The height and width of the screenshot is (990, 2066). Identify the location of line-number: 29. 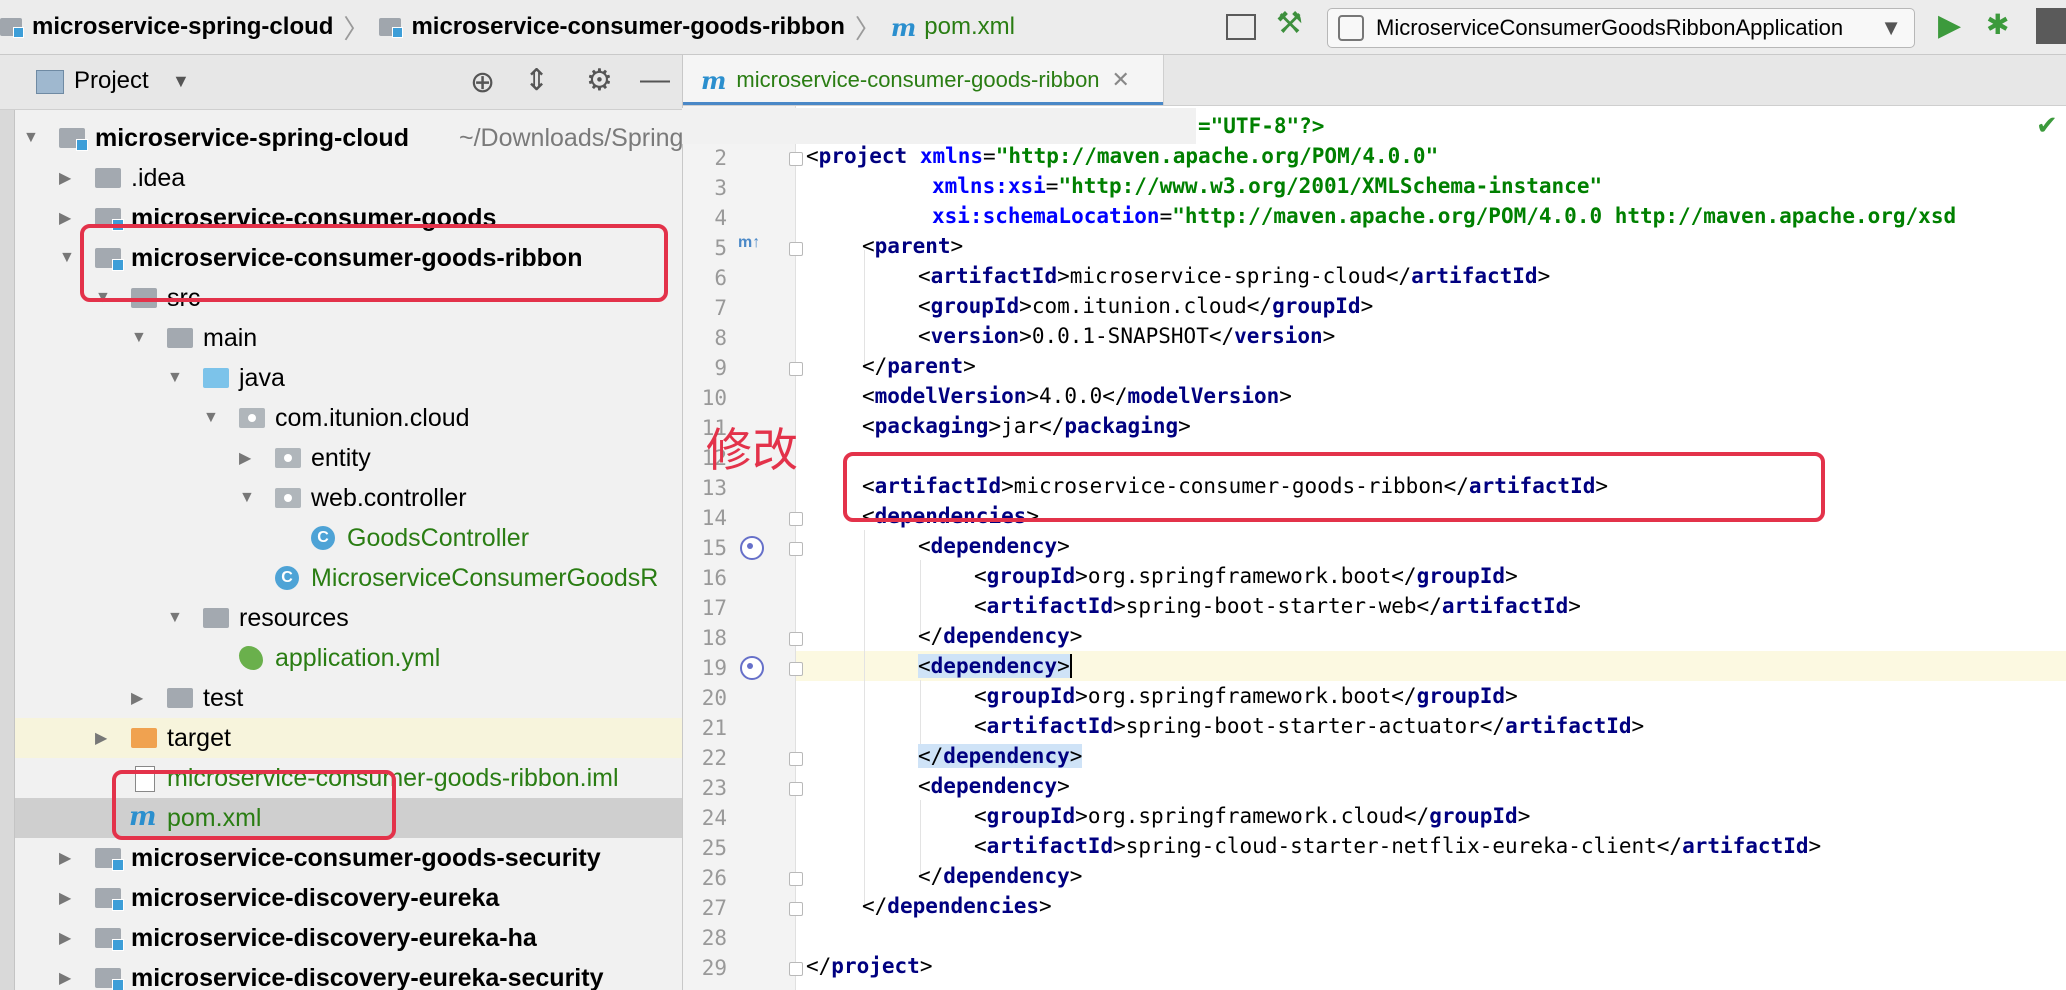
(714, 968).